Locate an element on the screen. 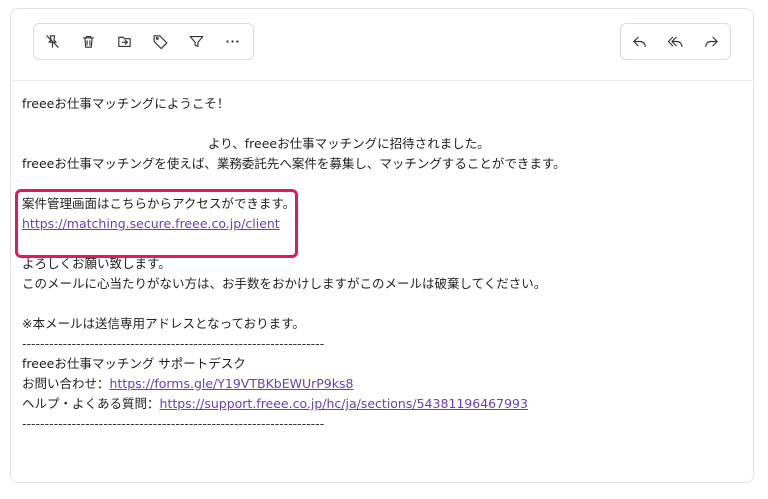 The height and width of the screenshot is (499, 768). reply-icon is located at coordinates (639, 42).